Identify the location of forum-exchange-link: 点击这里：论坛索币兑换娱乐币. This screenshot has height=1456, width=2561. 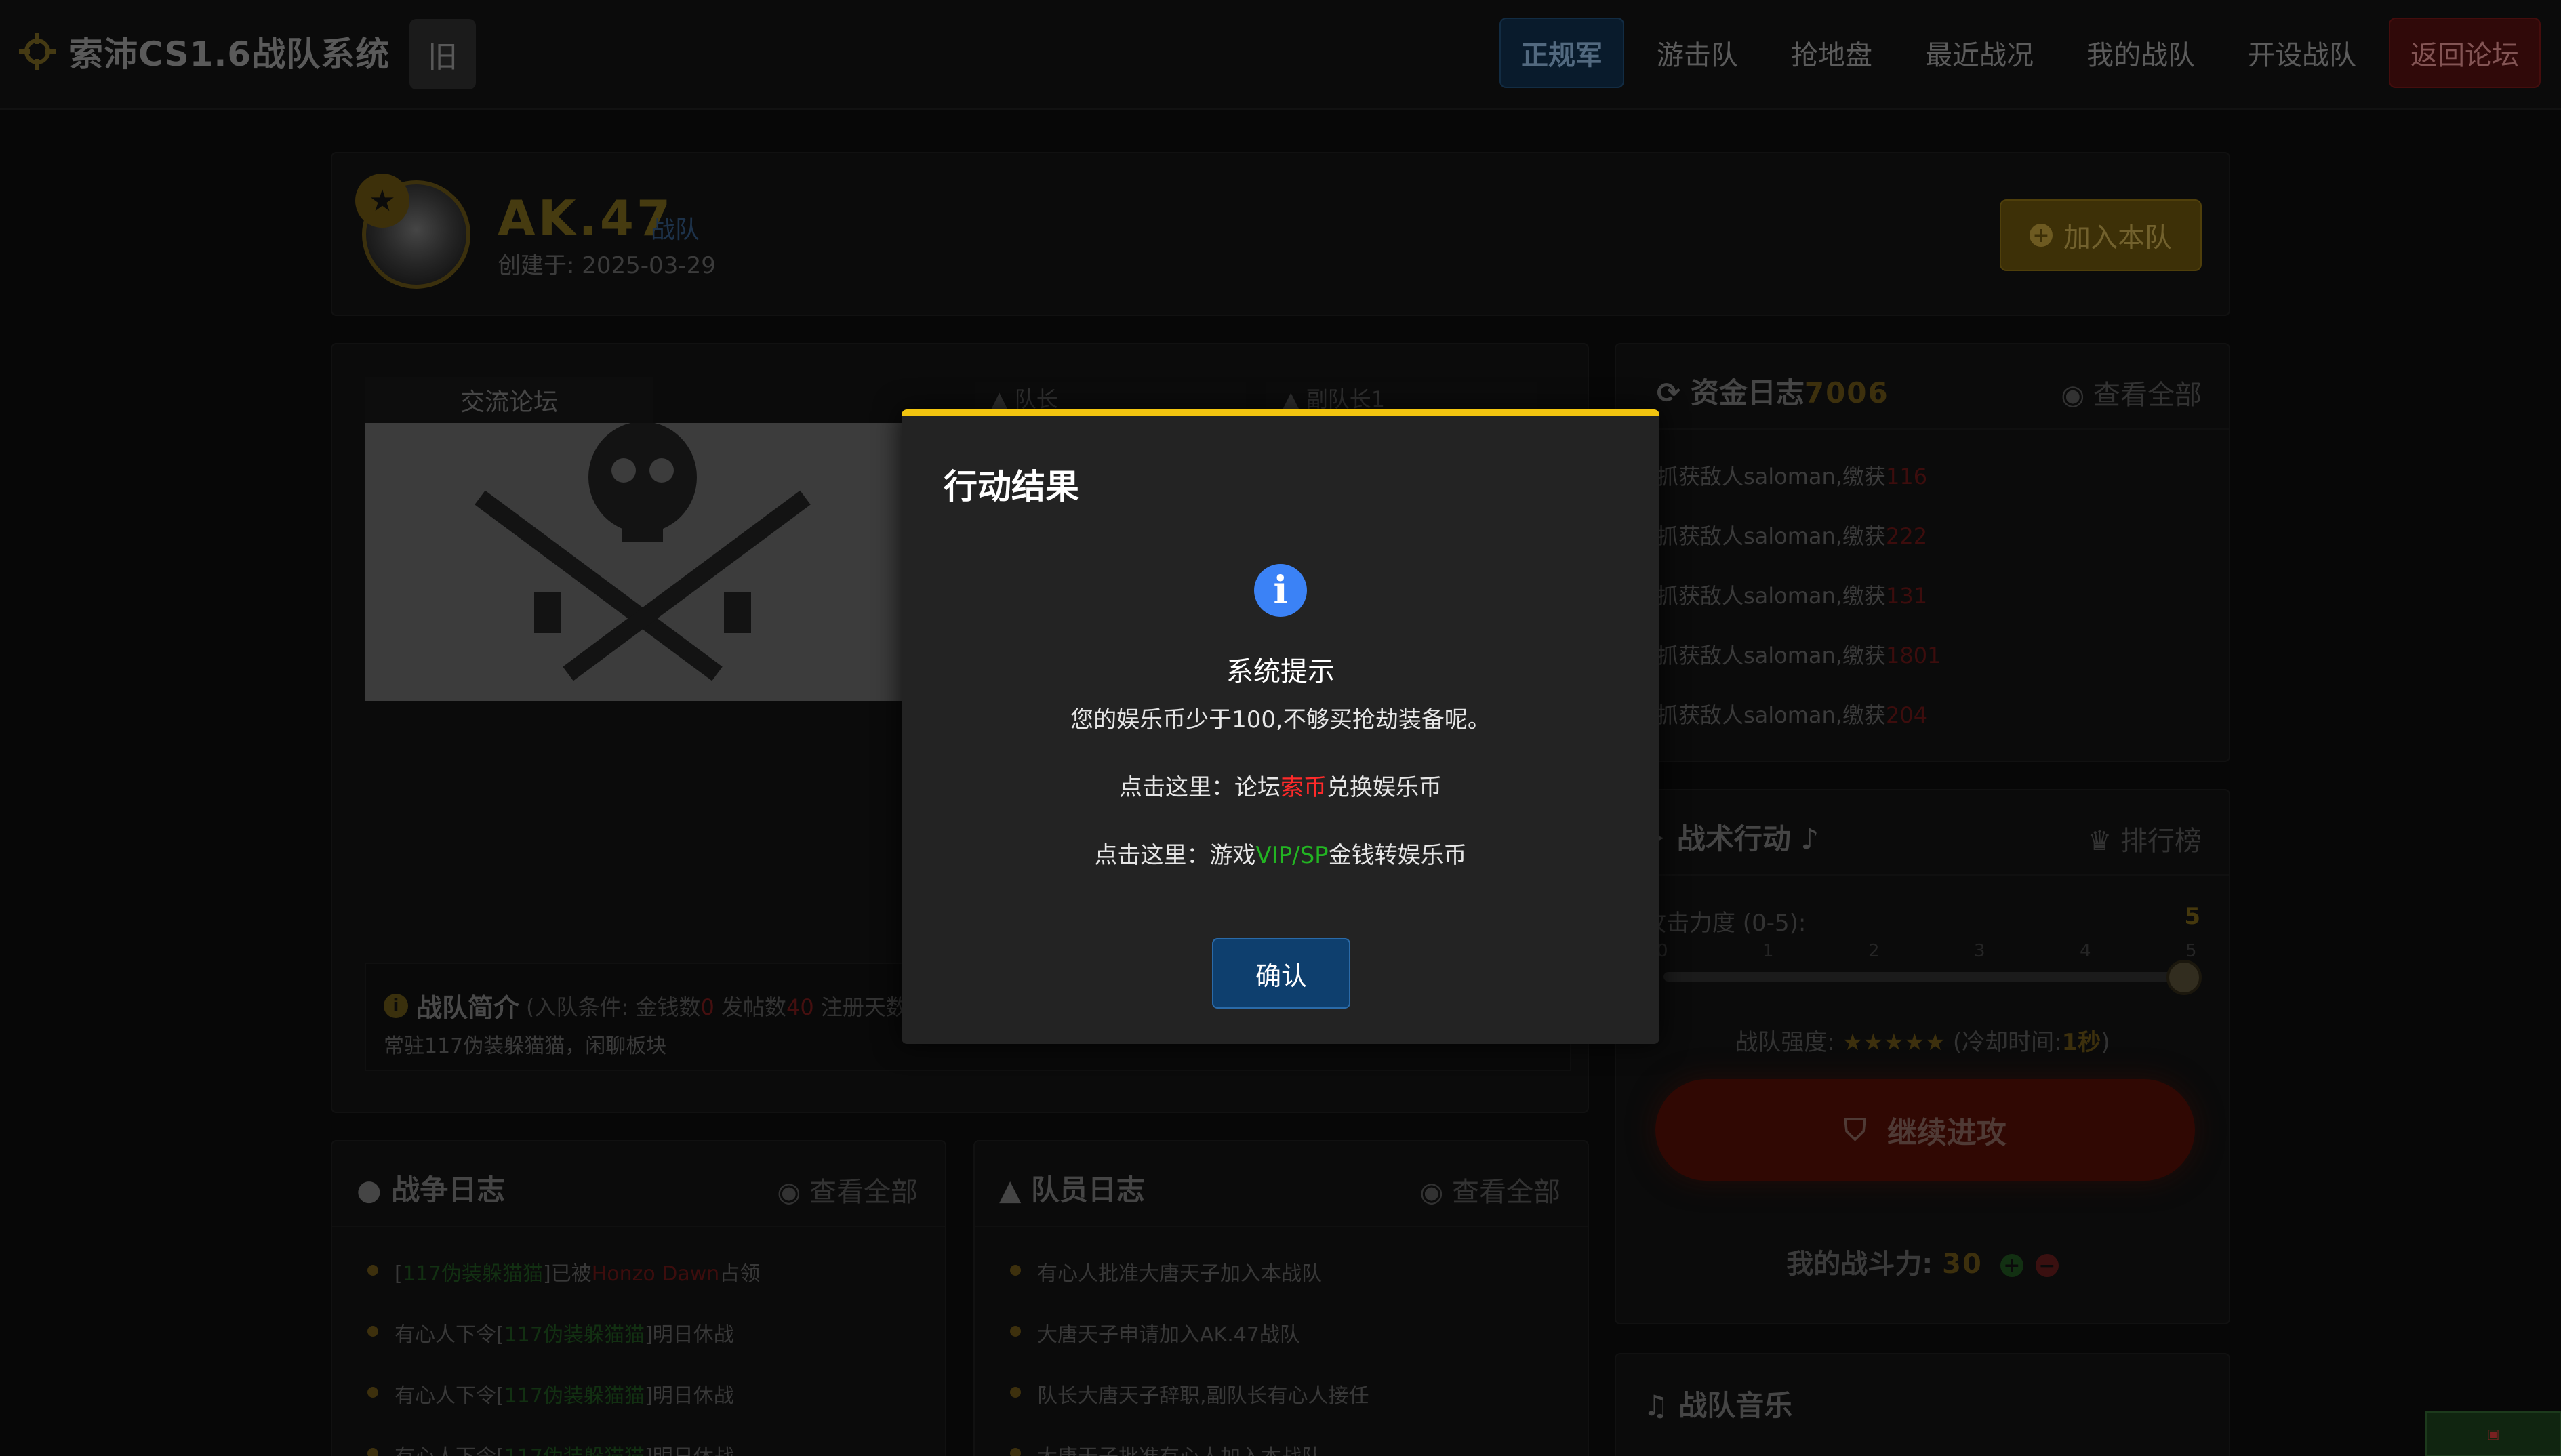
(1280, 785).